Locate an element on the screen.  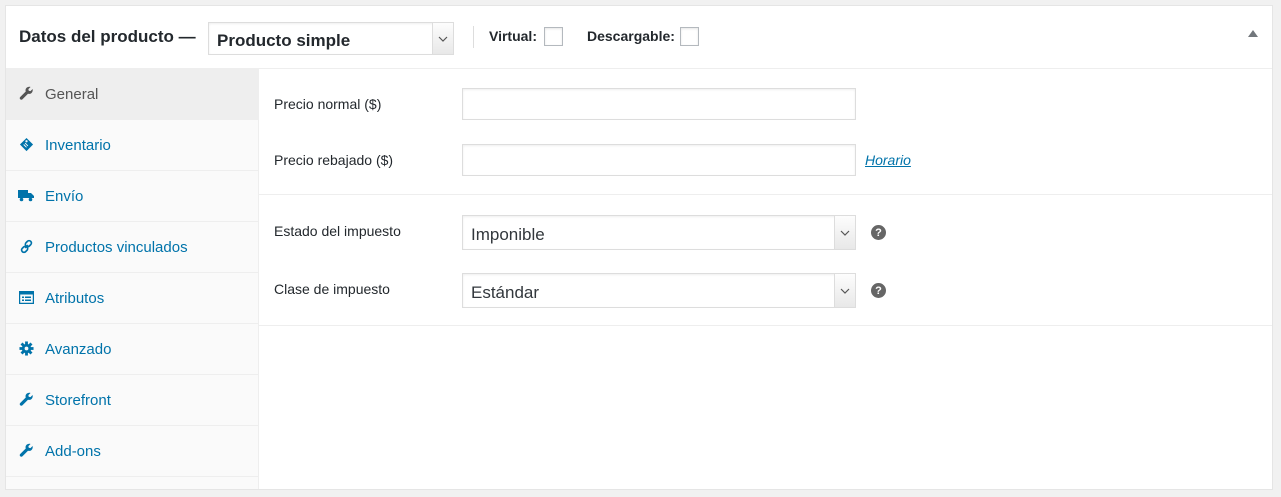
regular-price-input is located at coordinates (659, 104).